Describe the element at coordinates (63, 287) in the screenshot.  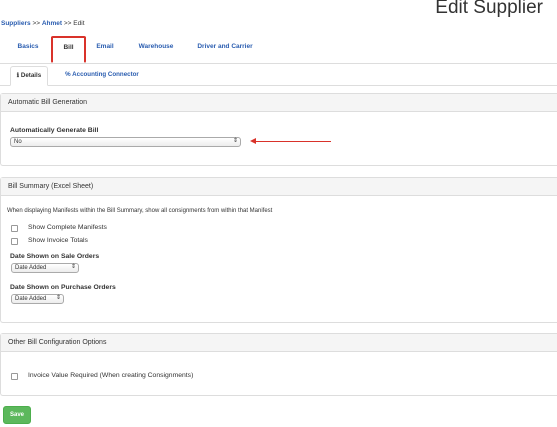
I see `purchase-orders-date-label: Date Shown on Purchase Orders` at that location.